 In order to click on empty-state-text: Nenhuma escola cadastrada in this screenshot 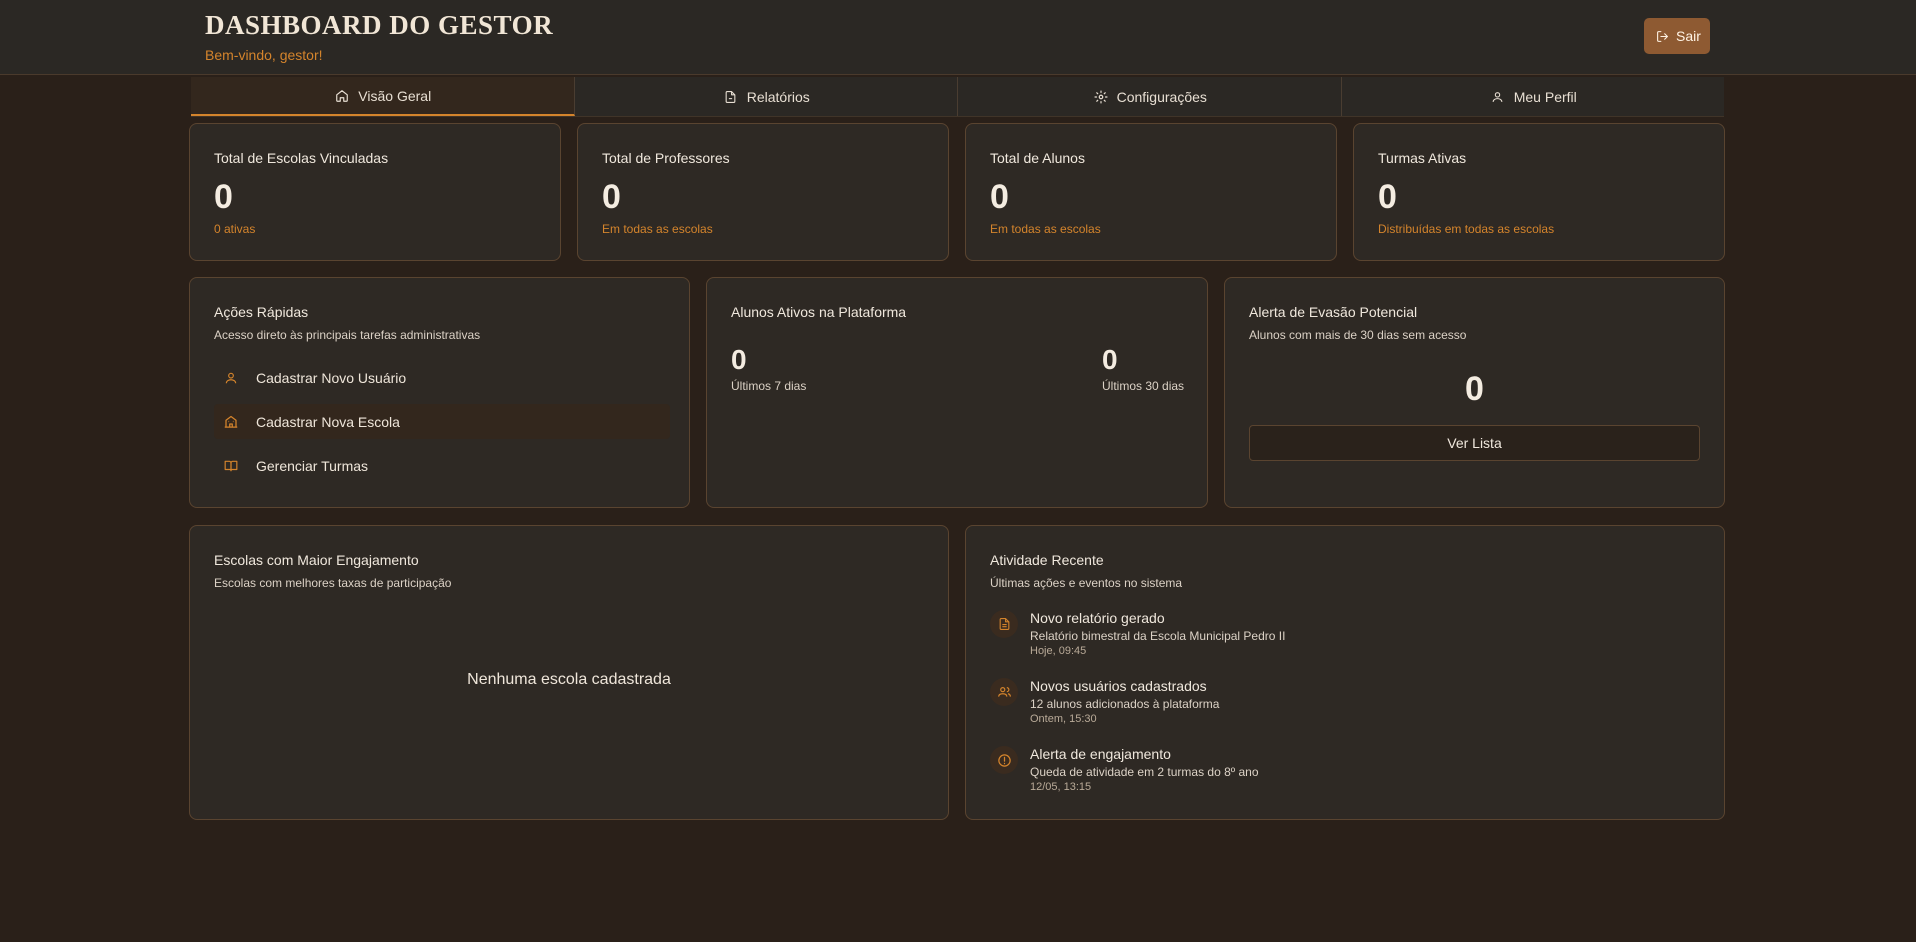, I will do `click(569, 679)`.